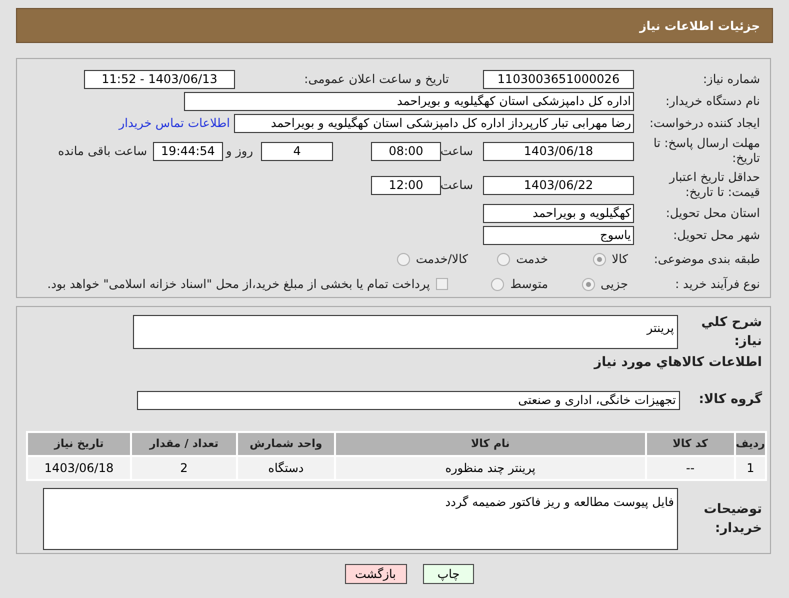  Describe the element at coordinates (706, 151) in the screenshot. I see `field-label: مهلت ارسال پاسخ: تا تاریخ:` at that location.